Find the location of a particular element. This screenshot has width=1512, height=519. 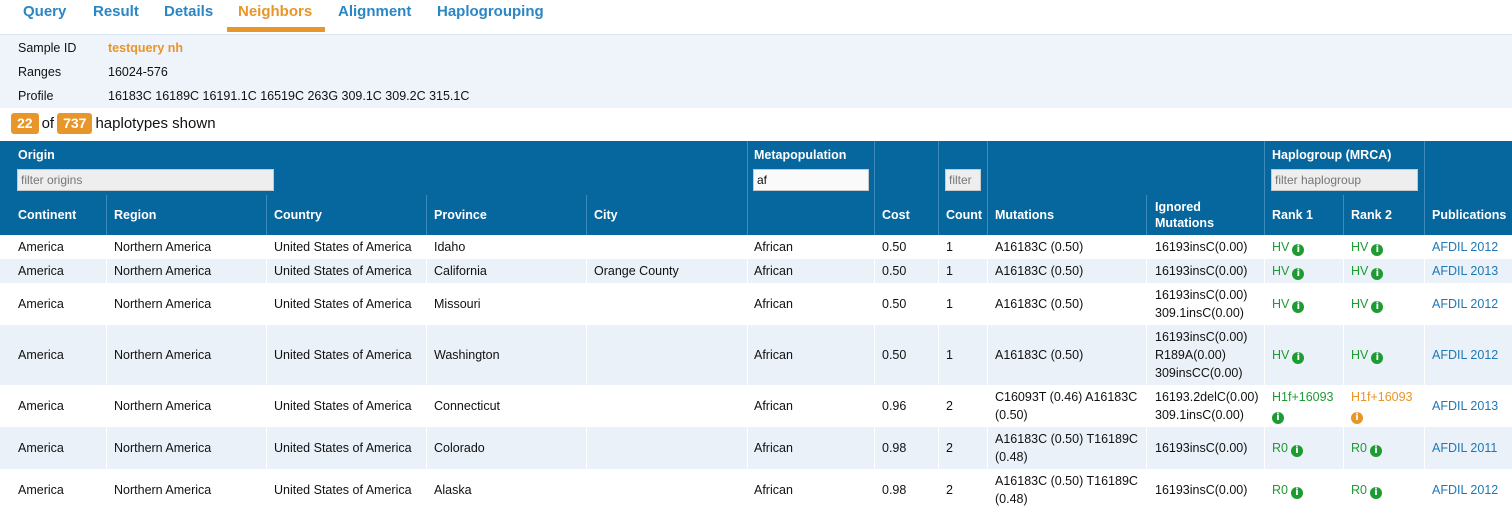

cell-province: Alaska is located at coordinates (453, 490).